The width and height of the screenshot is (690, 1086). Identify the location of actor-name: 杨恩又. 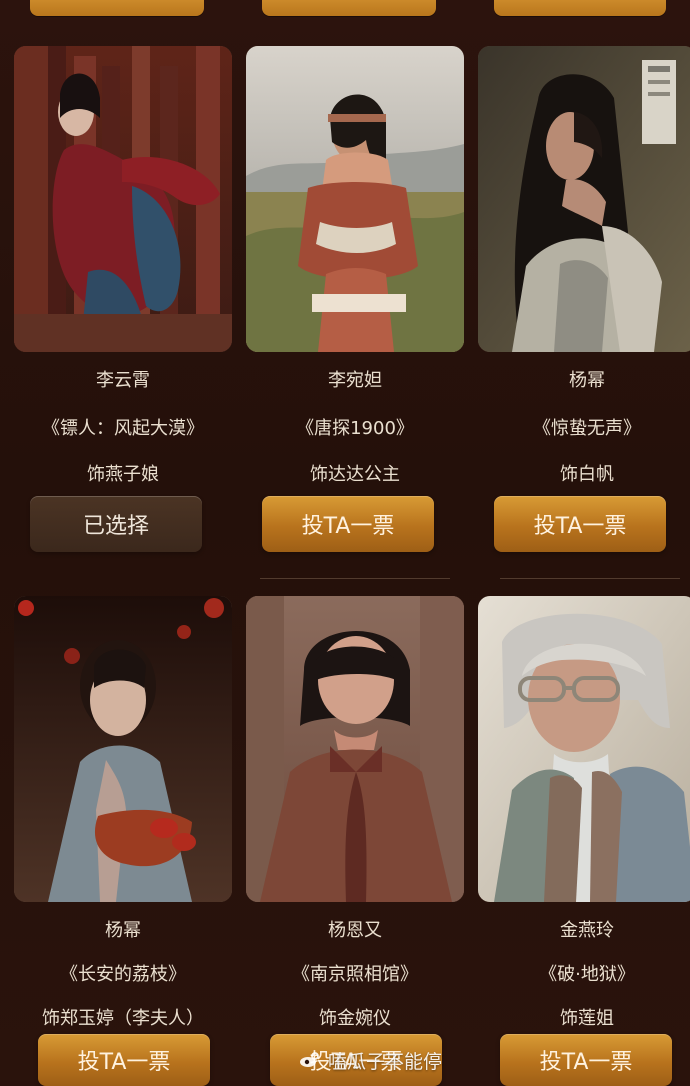
(355, 930).